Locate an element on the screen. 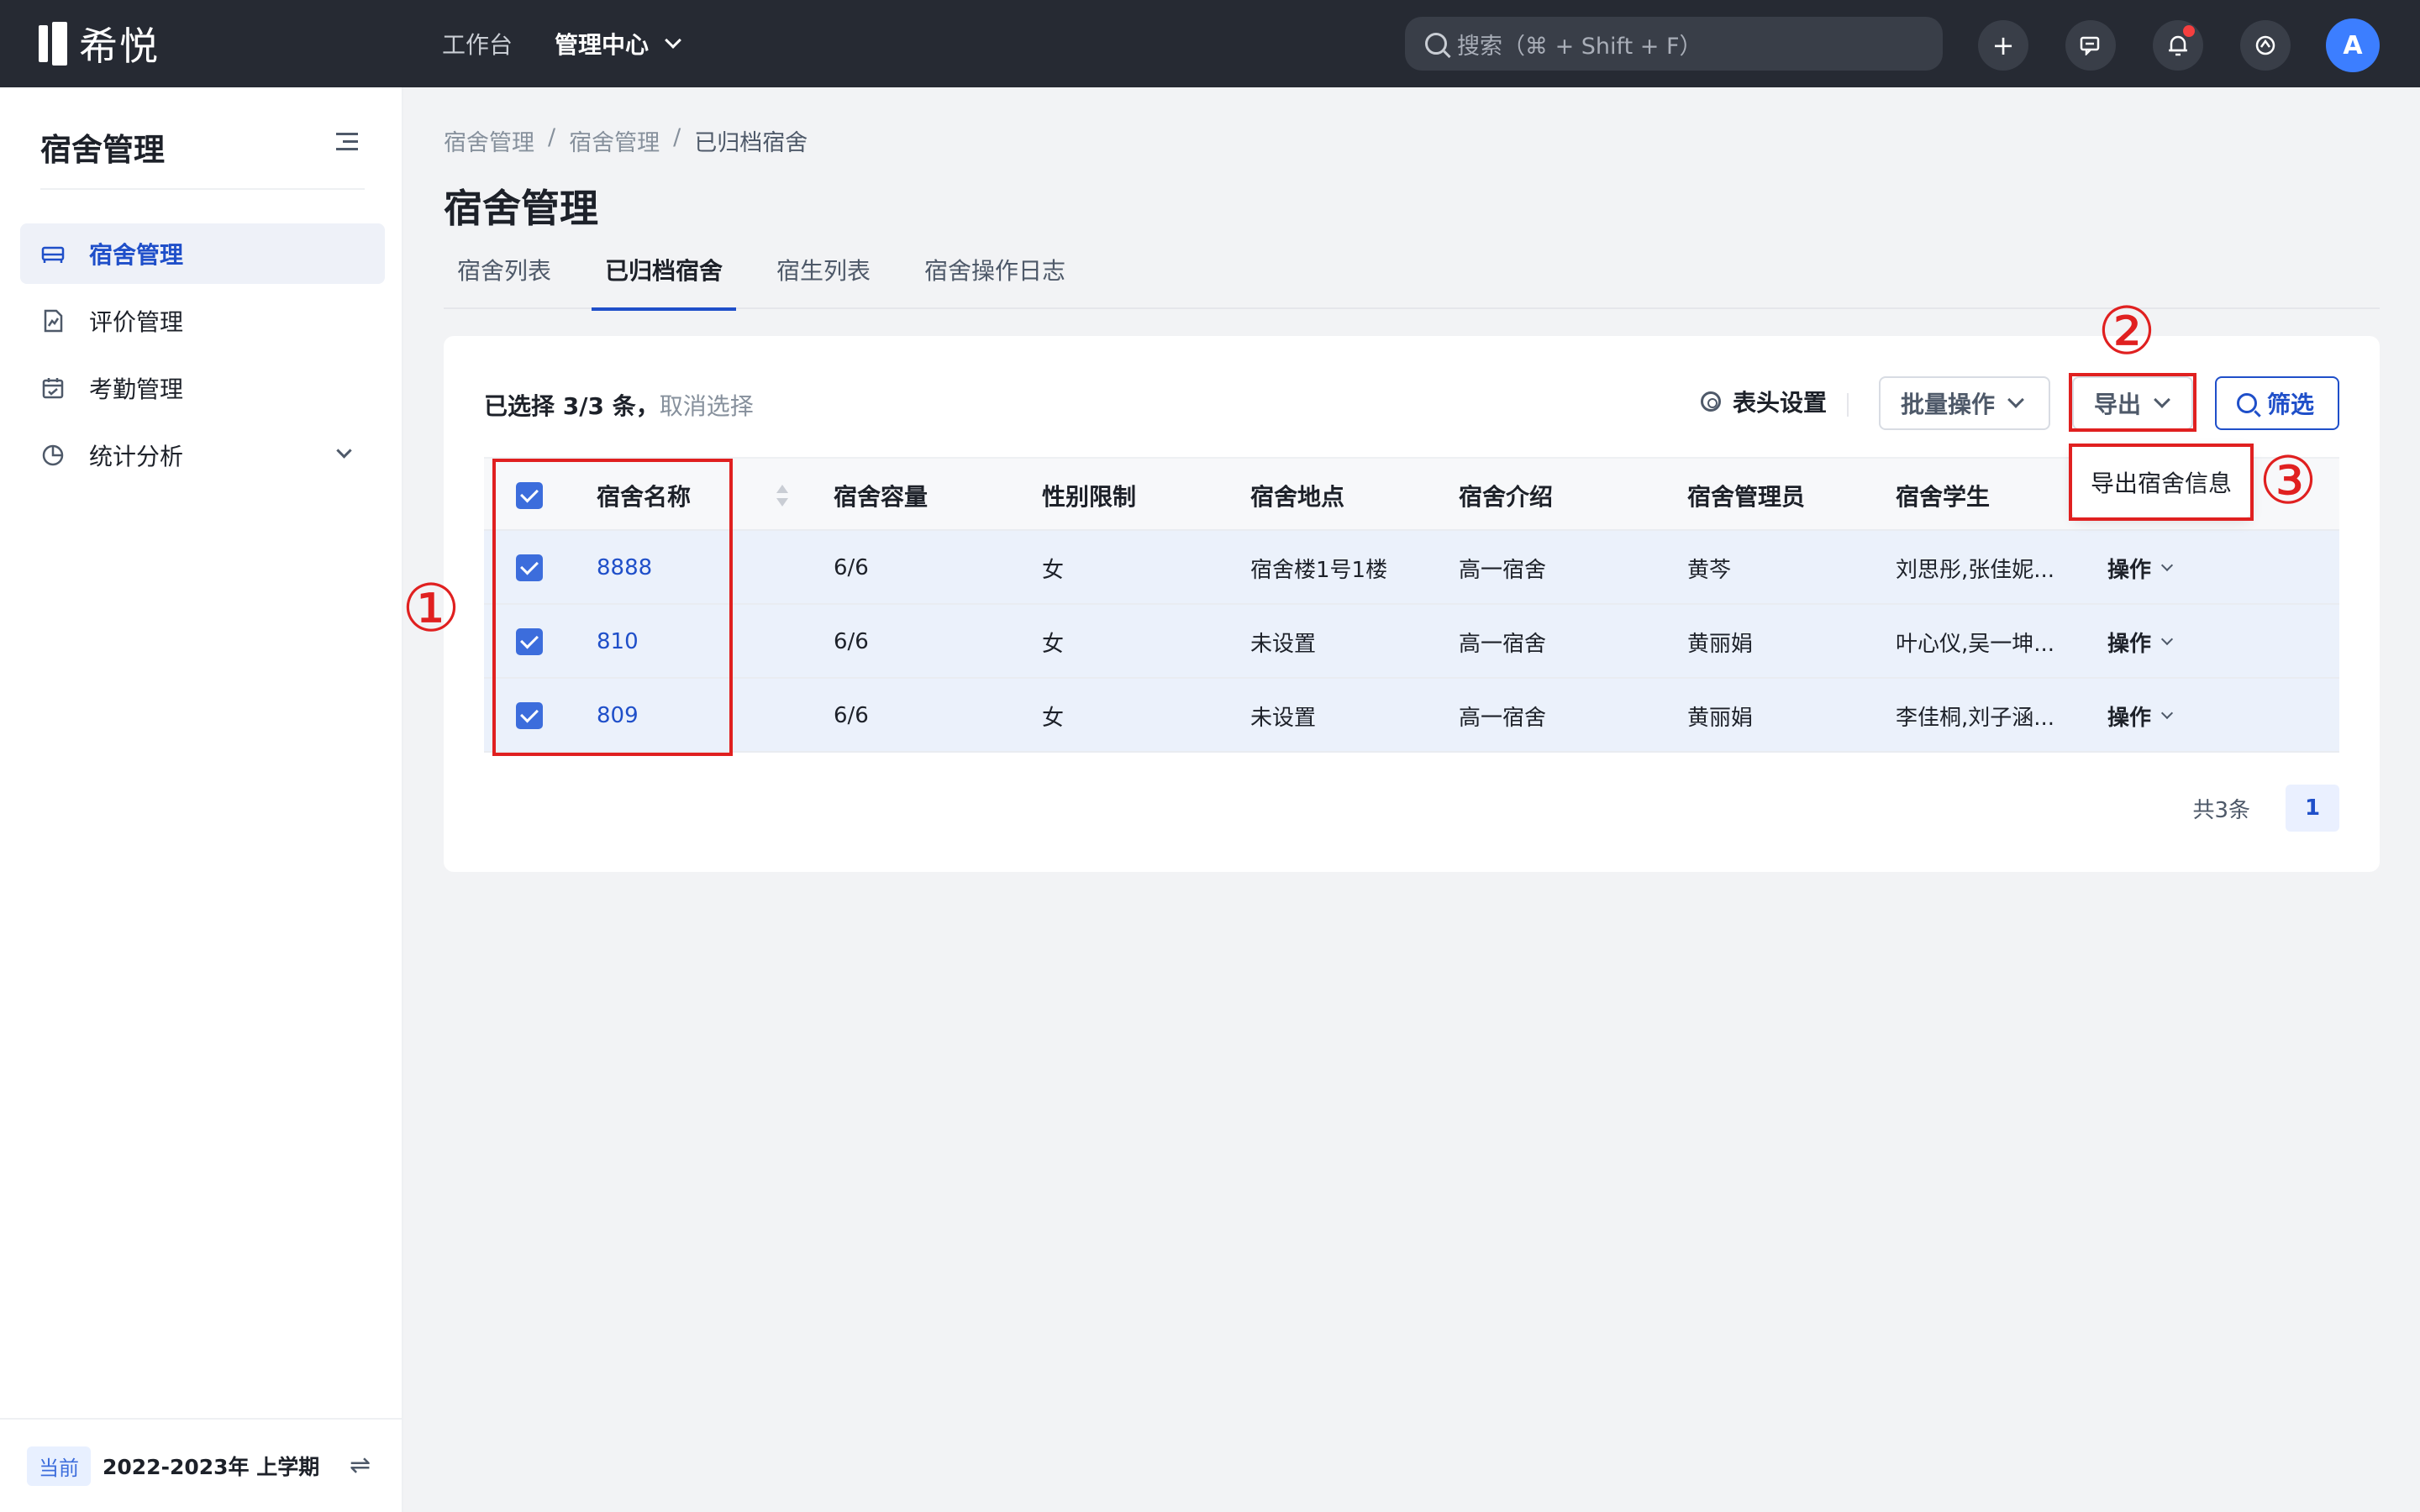 This screenshot has height=1512, width=2420. sidebar-item-attendance: 考勤管理 is located at coordinates (202, 388).